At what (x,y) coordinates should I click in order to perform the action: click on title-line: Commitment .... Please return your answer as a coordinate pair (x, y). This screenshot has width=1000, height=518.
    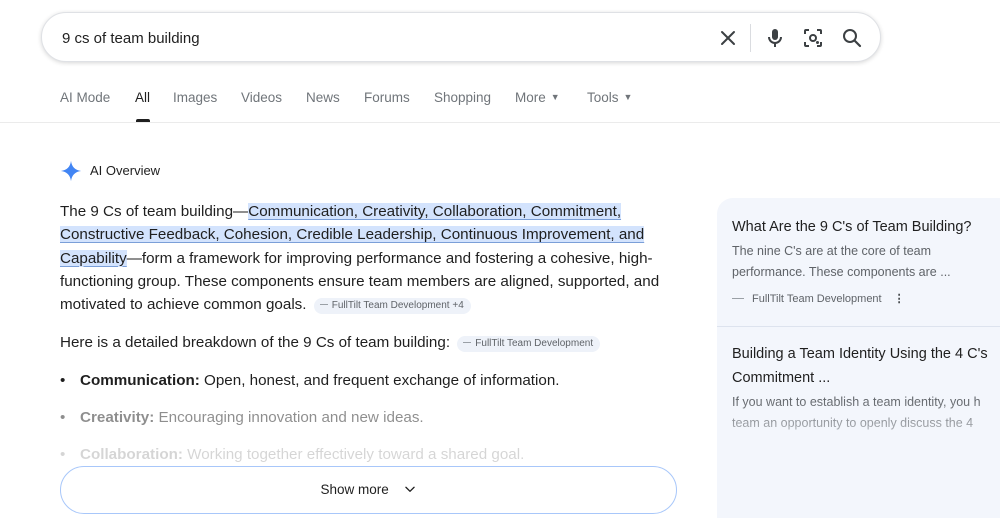
    Looking at the image, I should click on (781, 378).